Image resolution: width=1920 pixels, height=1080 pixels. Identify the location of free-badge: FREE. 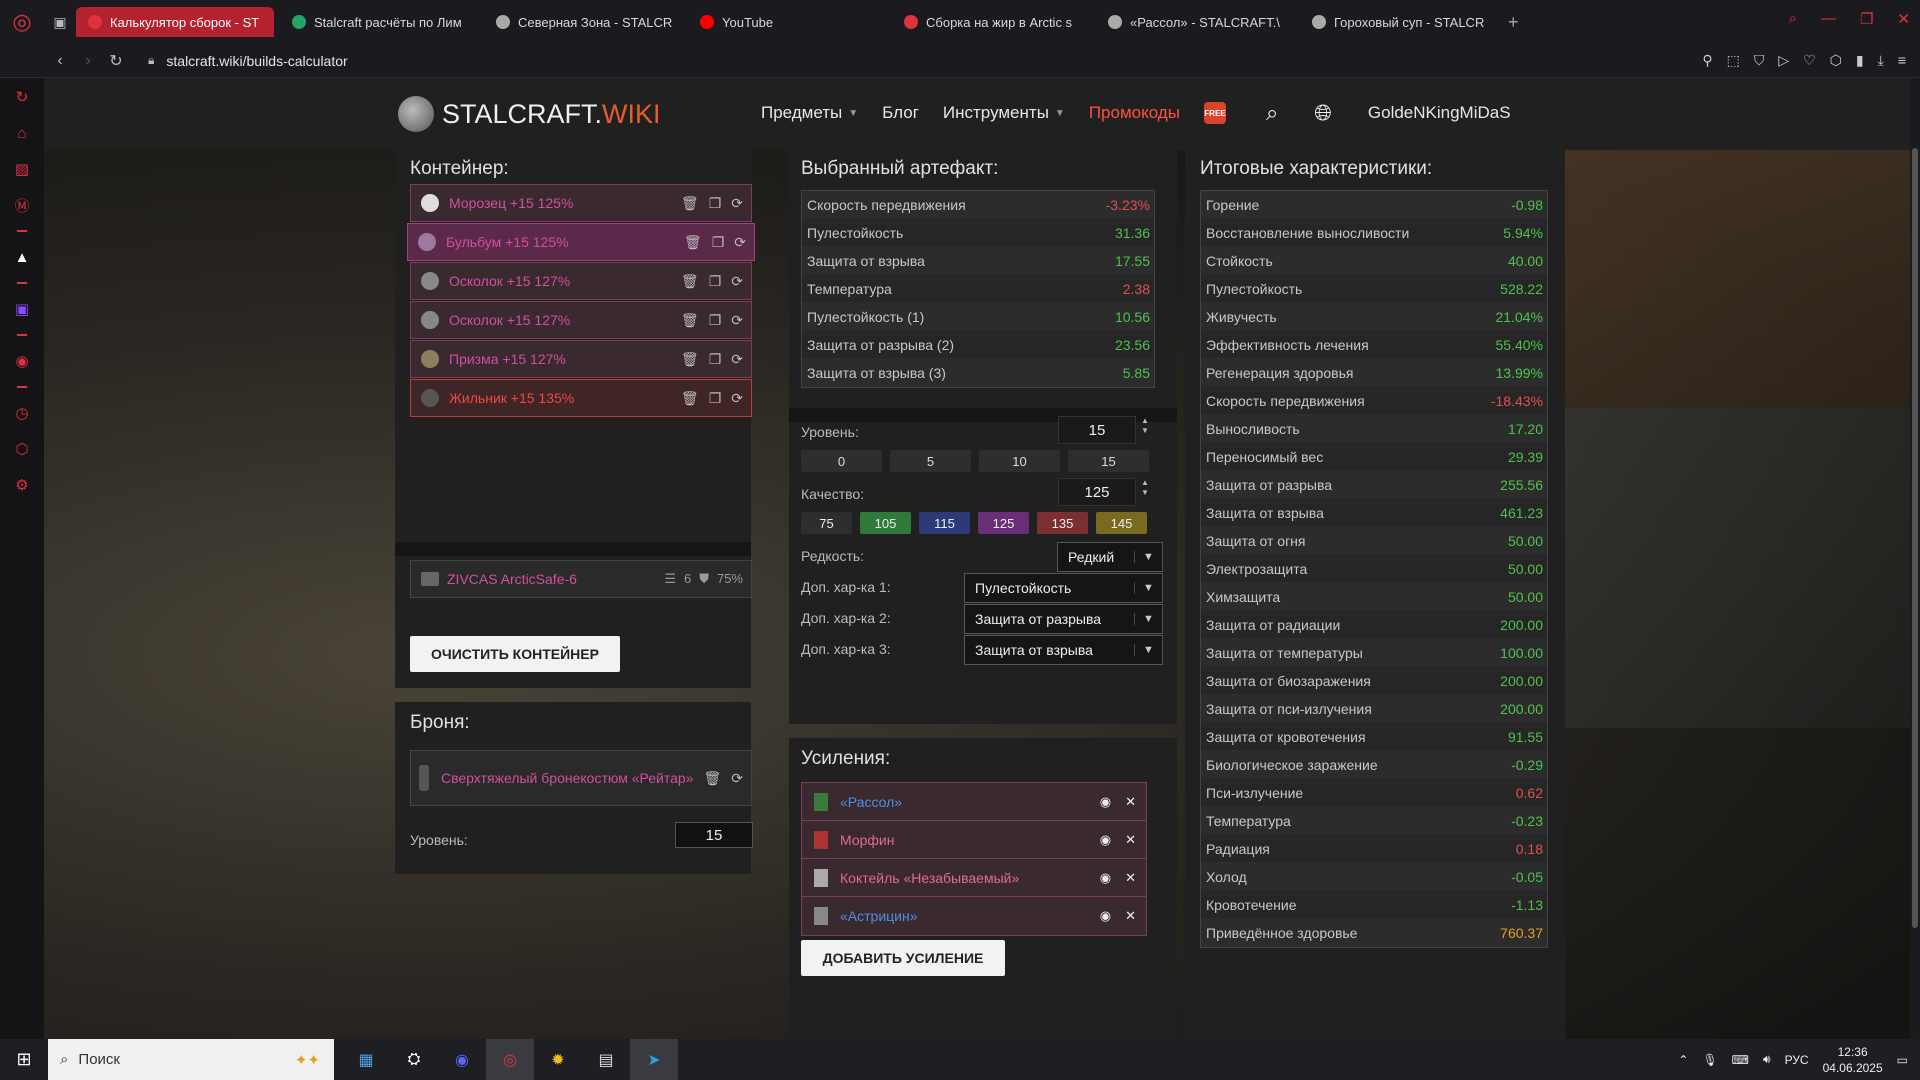
(1214, 113).